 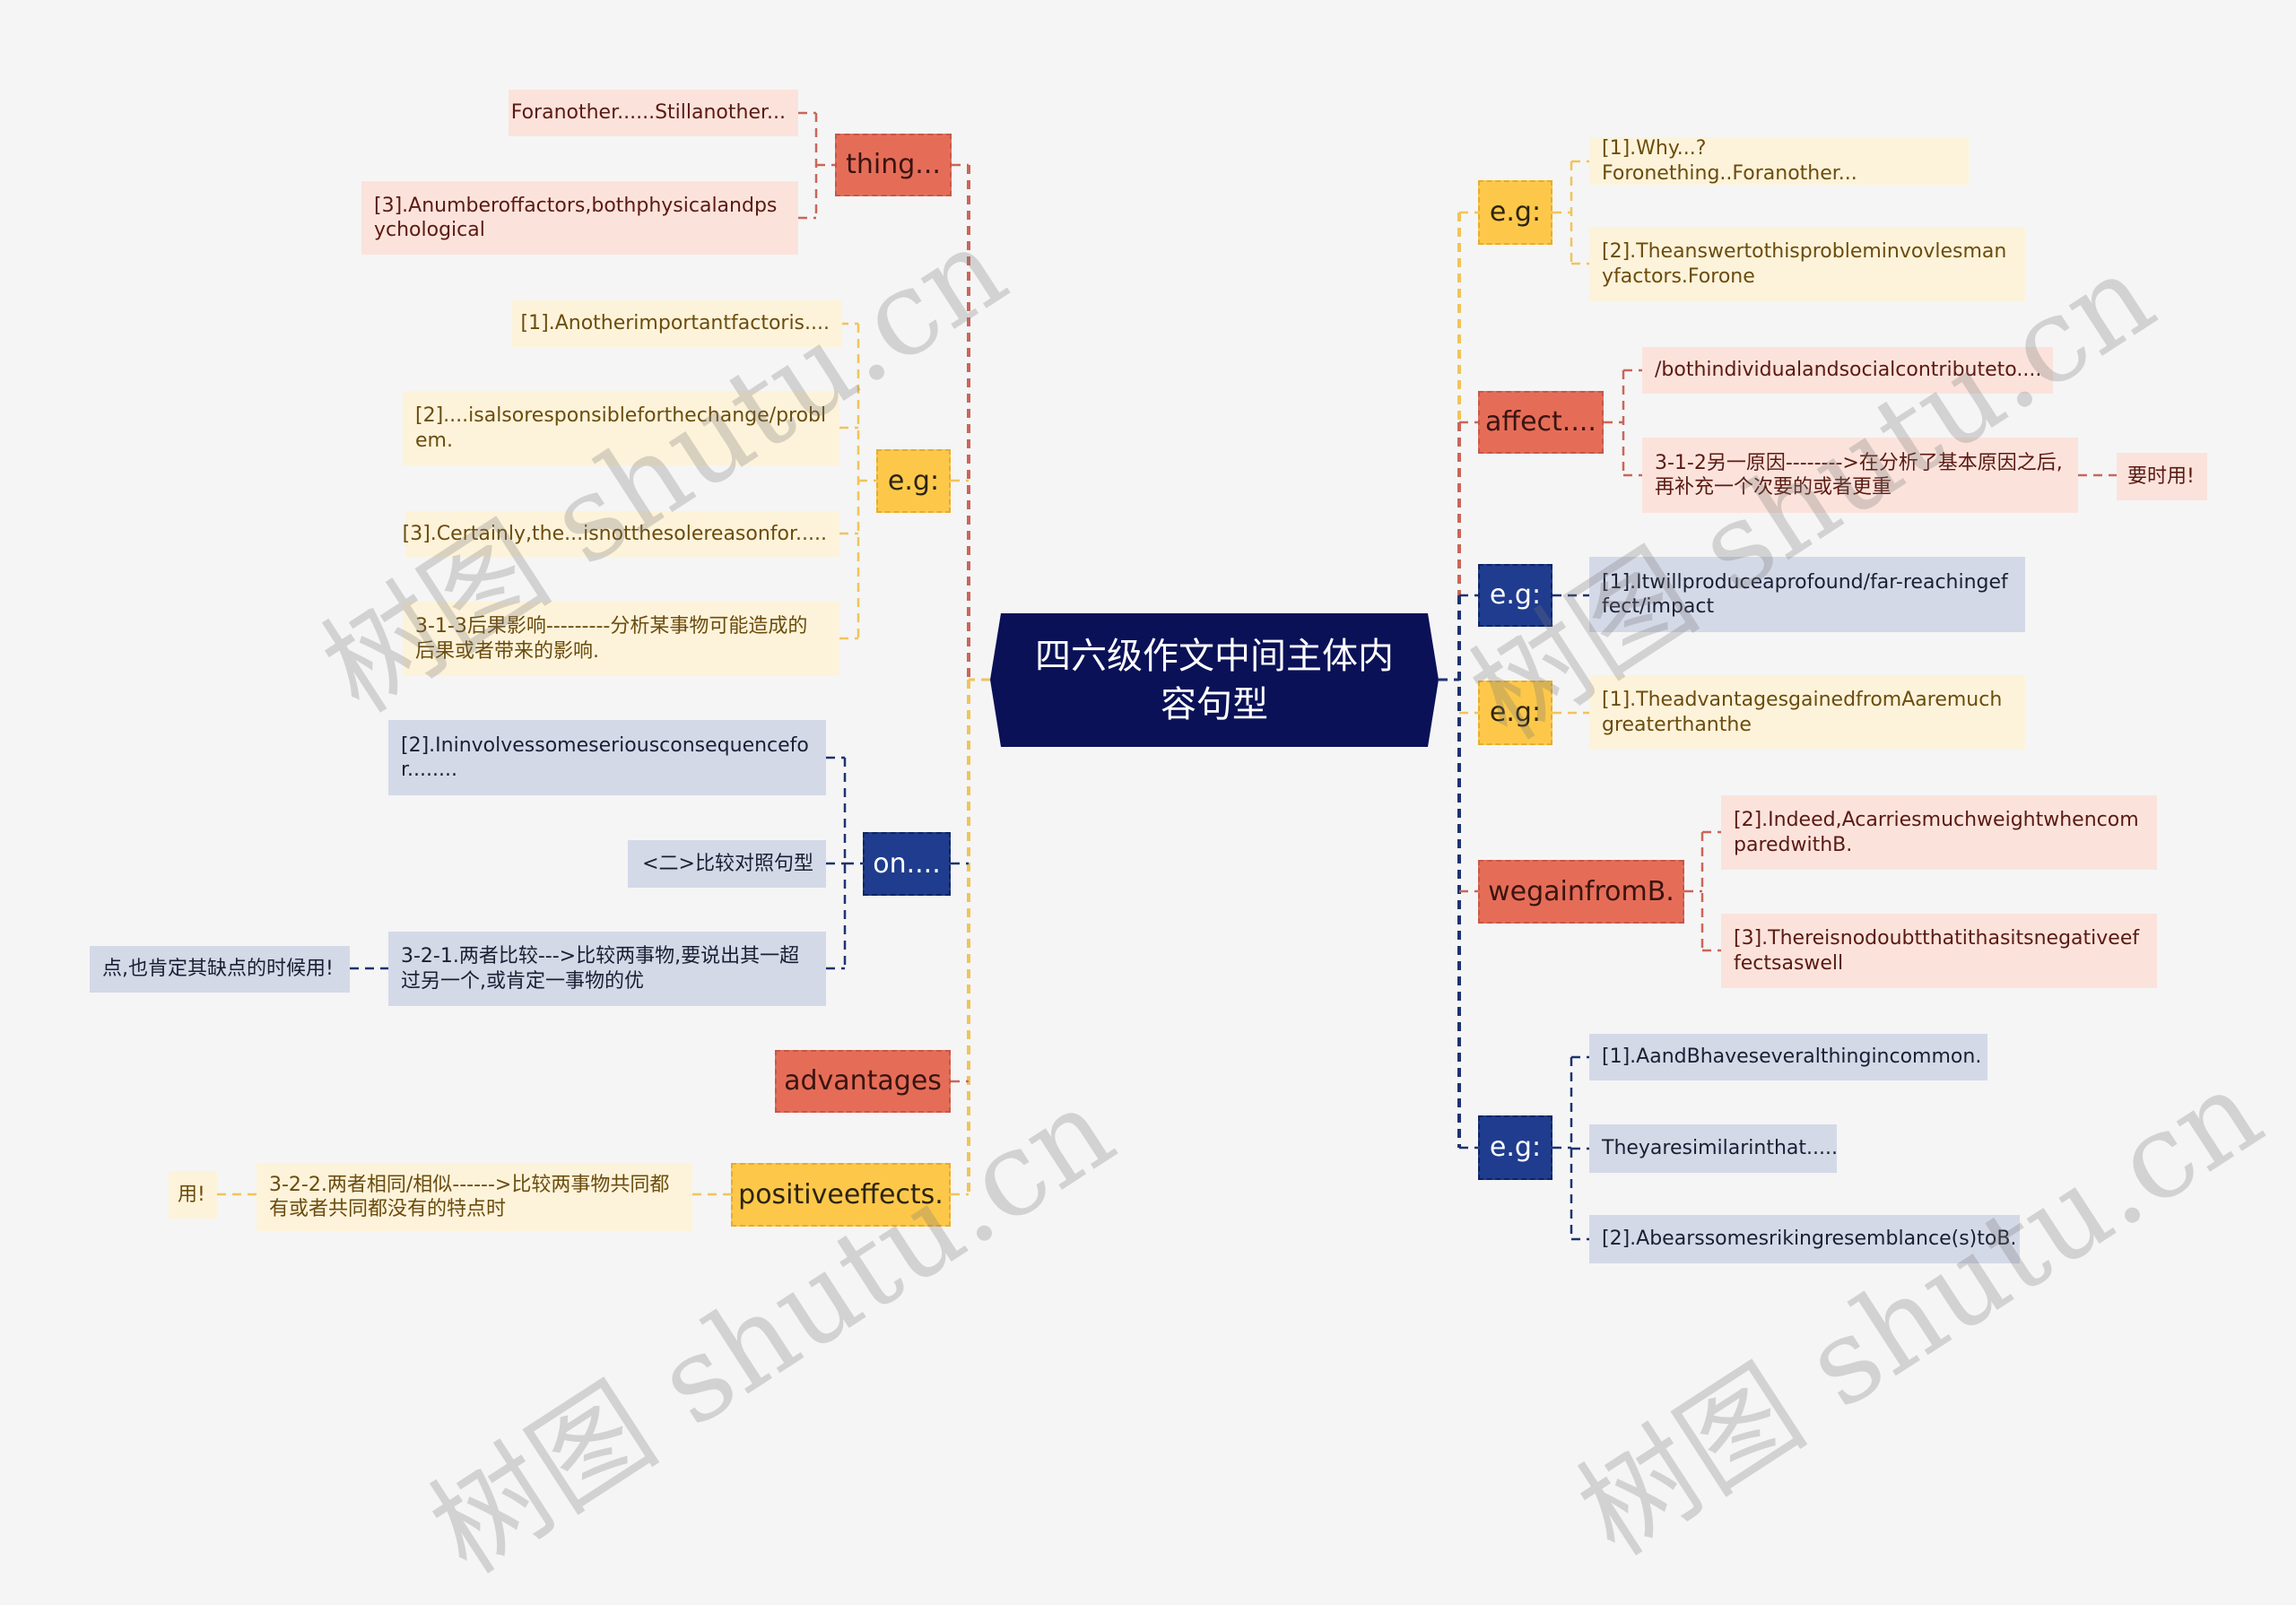 What do you see at coordinates (621, 639) in the screenshot?
I see `leaf-3-1-3: 3-1-3后果影响---------分析某事物可能造成的后果或者带来的影响.` at bounding box center [621, 639].